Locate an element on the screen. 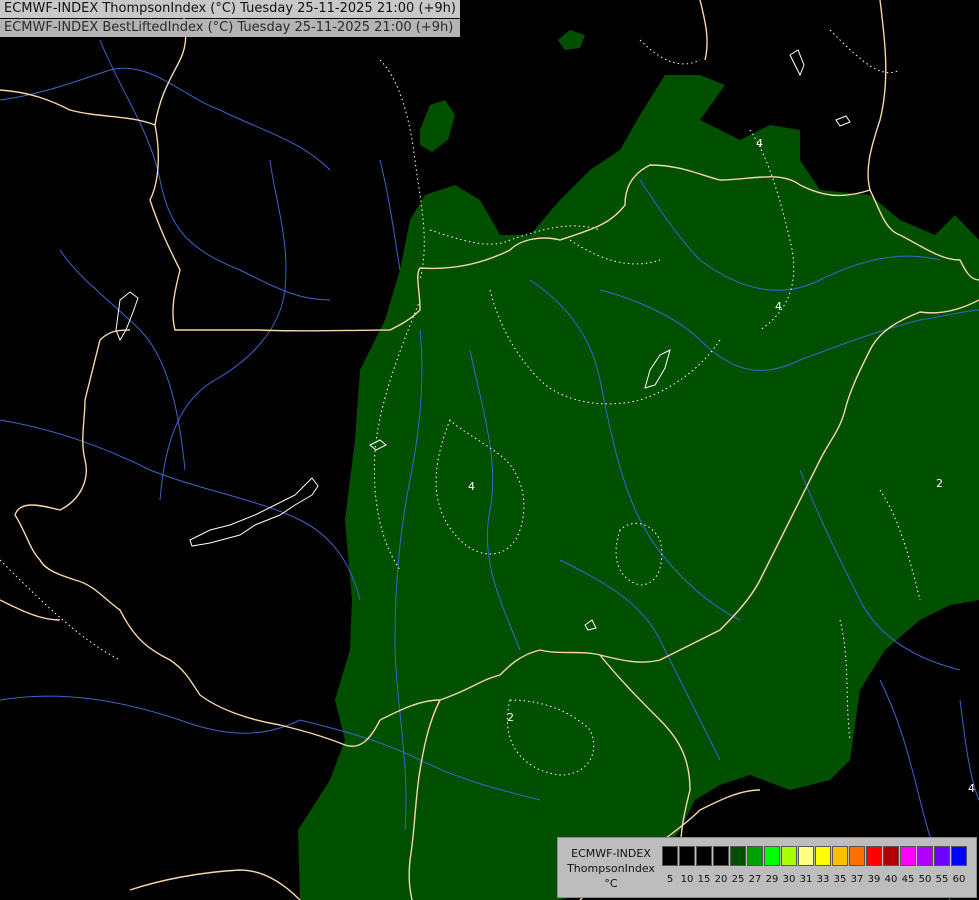 Image resolution: width=979 pixels, height=900 pixels. legend-label-variable: ThompsonIndex is located at coordinates (611, 868).